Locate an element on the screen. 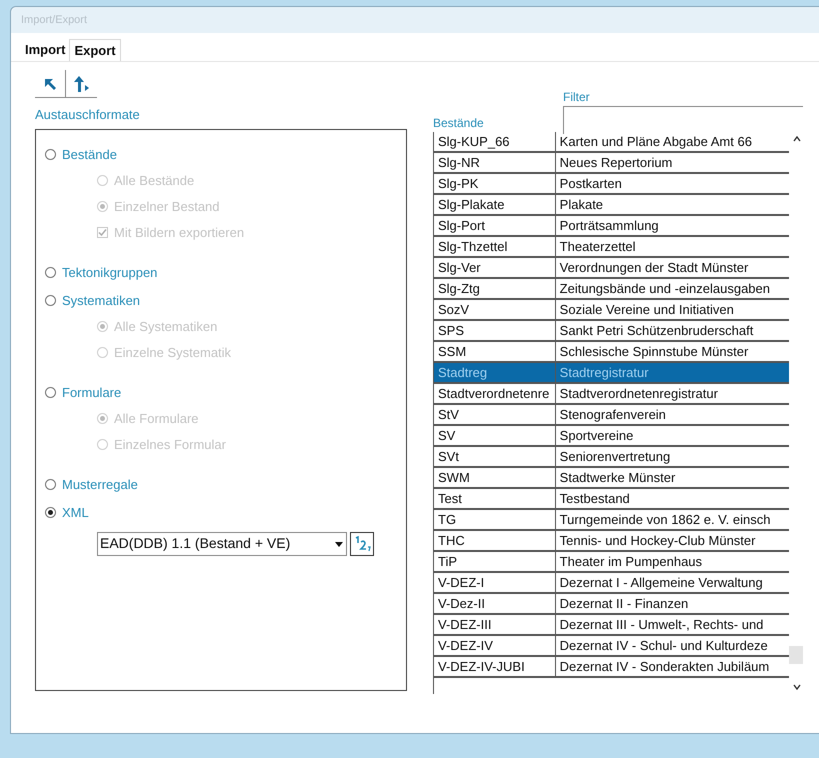  table-row: Stadtverordnetenre Stadtverordnetenregistratur is located at coordinates (611, 394).